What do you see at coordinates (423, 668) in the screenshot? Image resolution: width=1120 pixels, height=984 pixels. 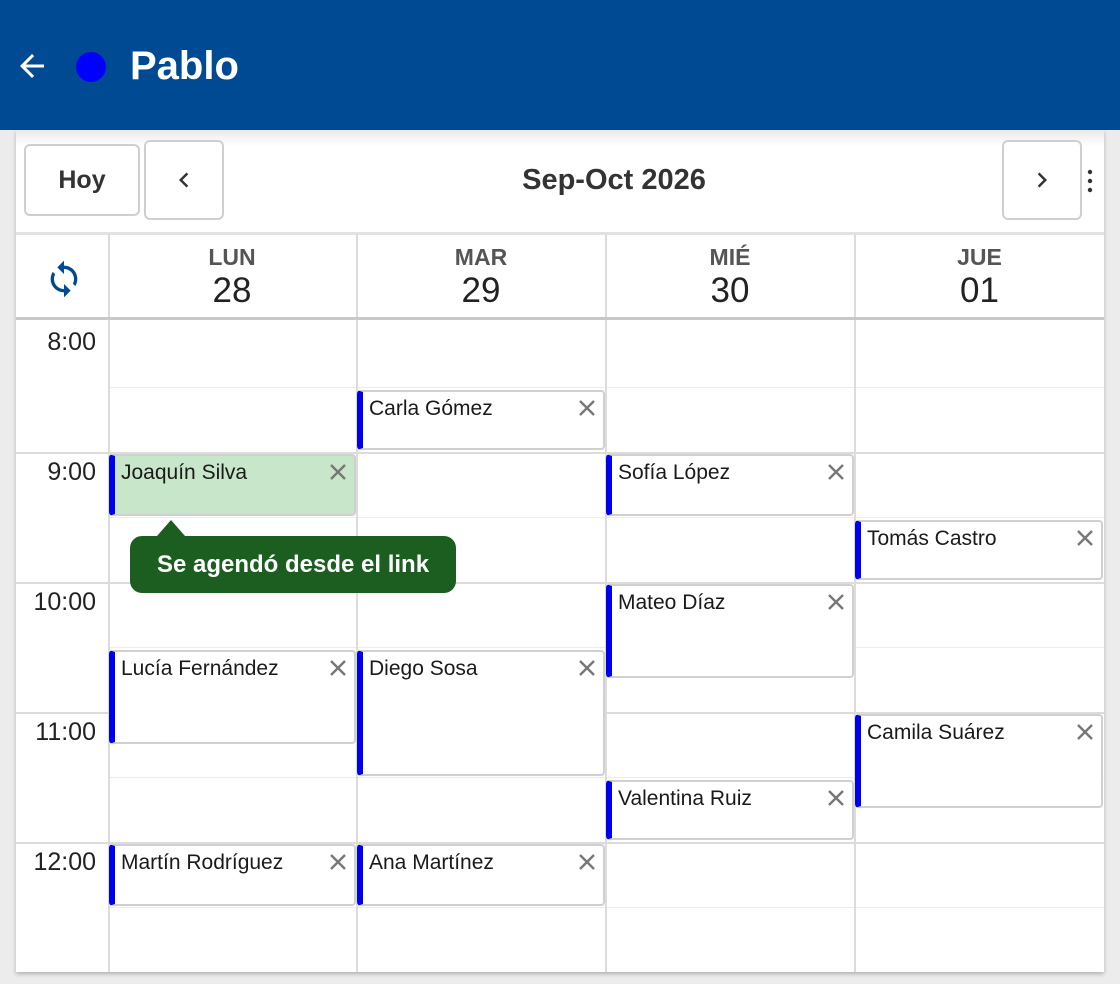 I see `event-name: Diego Sosa` at bounding box center [423, 668].